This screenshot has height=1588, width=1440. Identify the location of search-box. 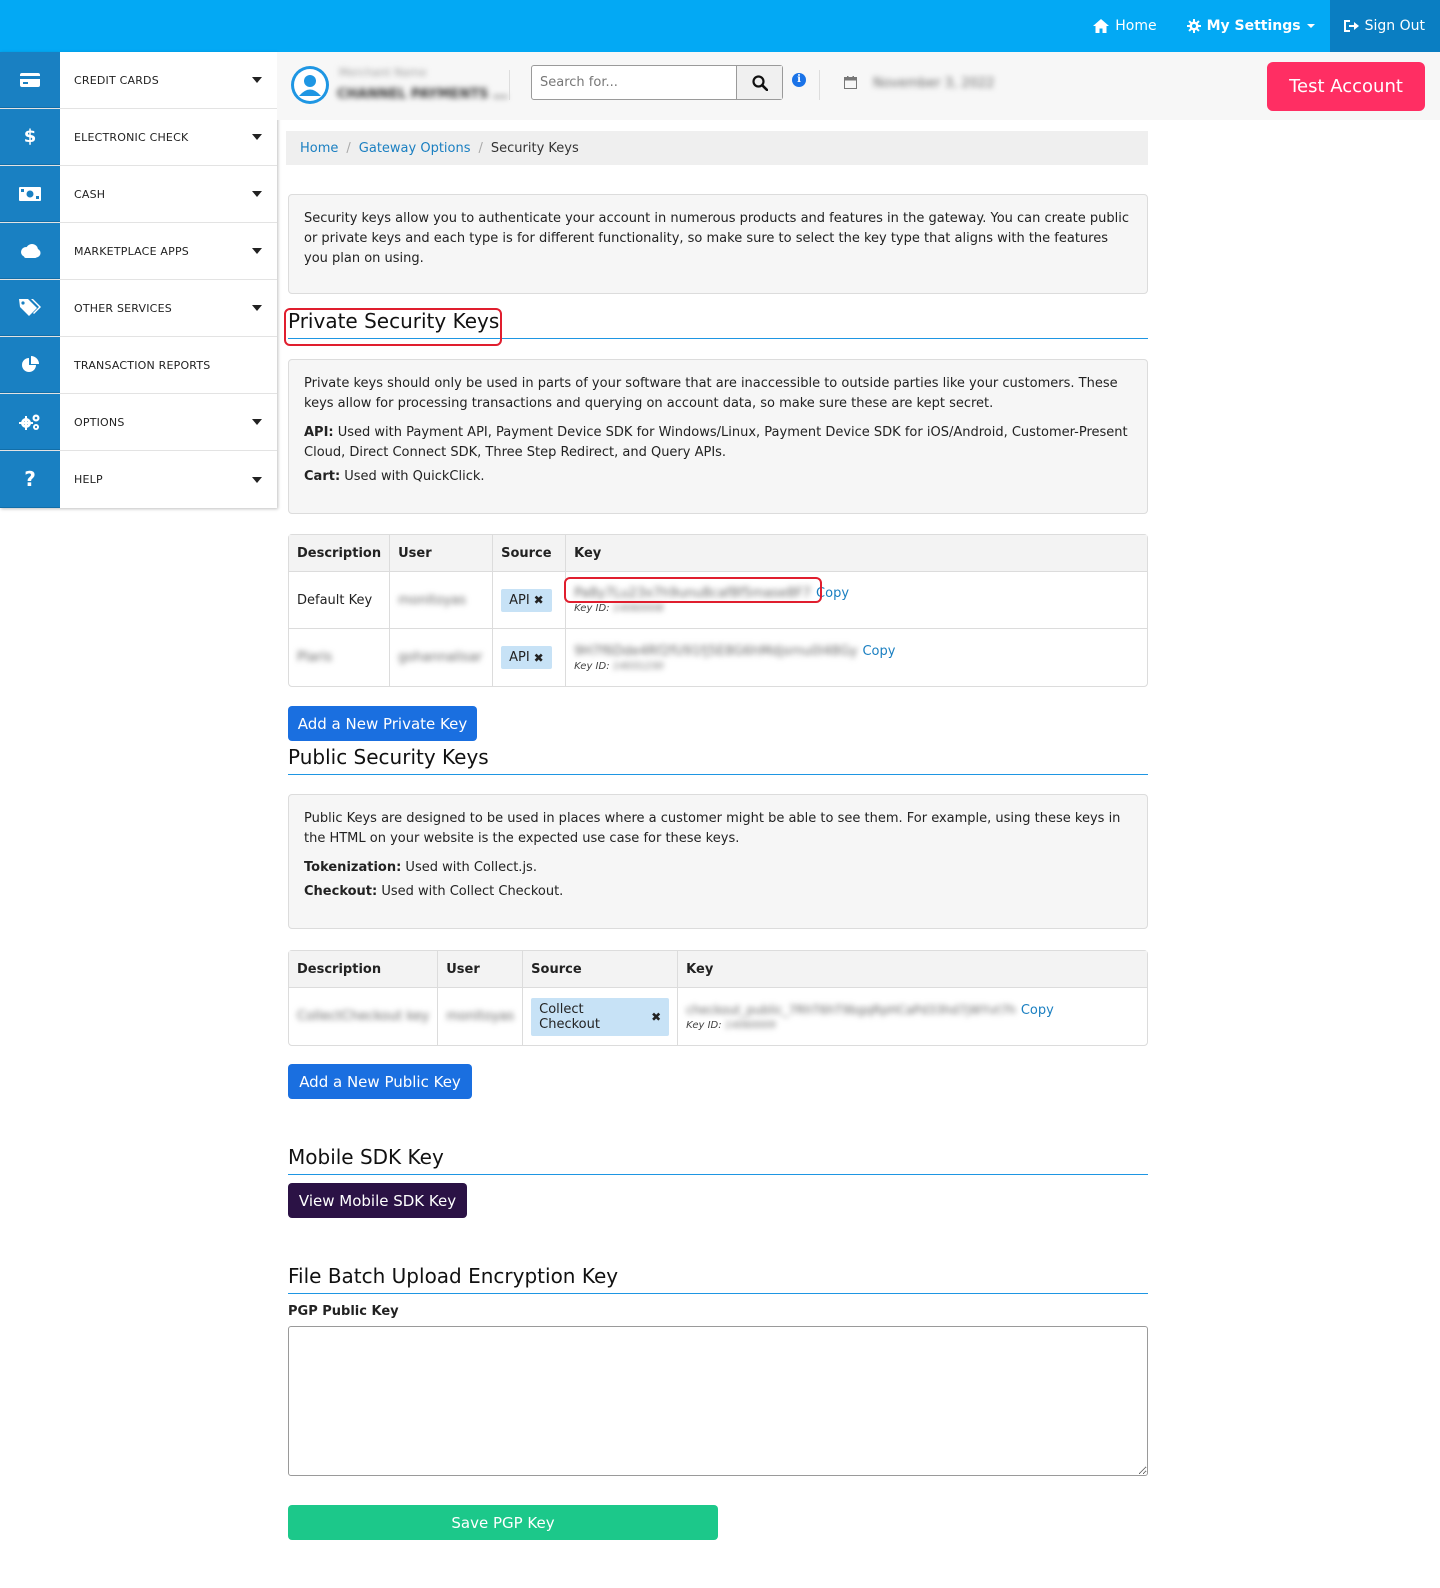
(657, 82).